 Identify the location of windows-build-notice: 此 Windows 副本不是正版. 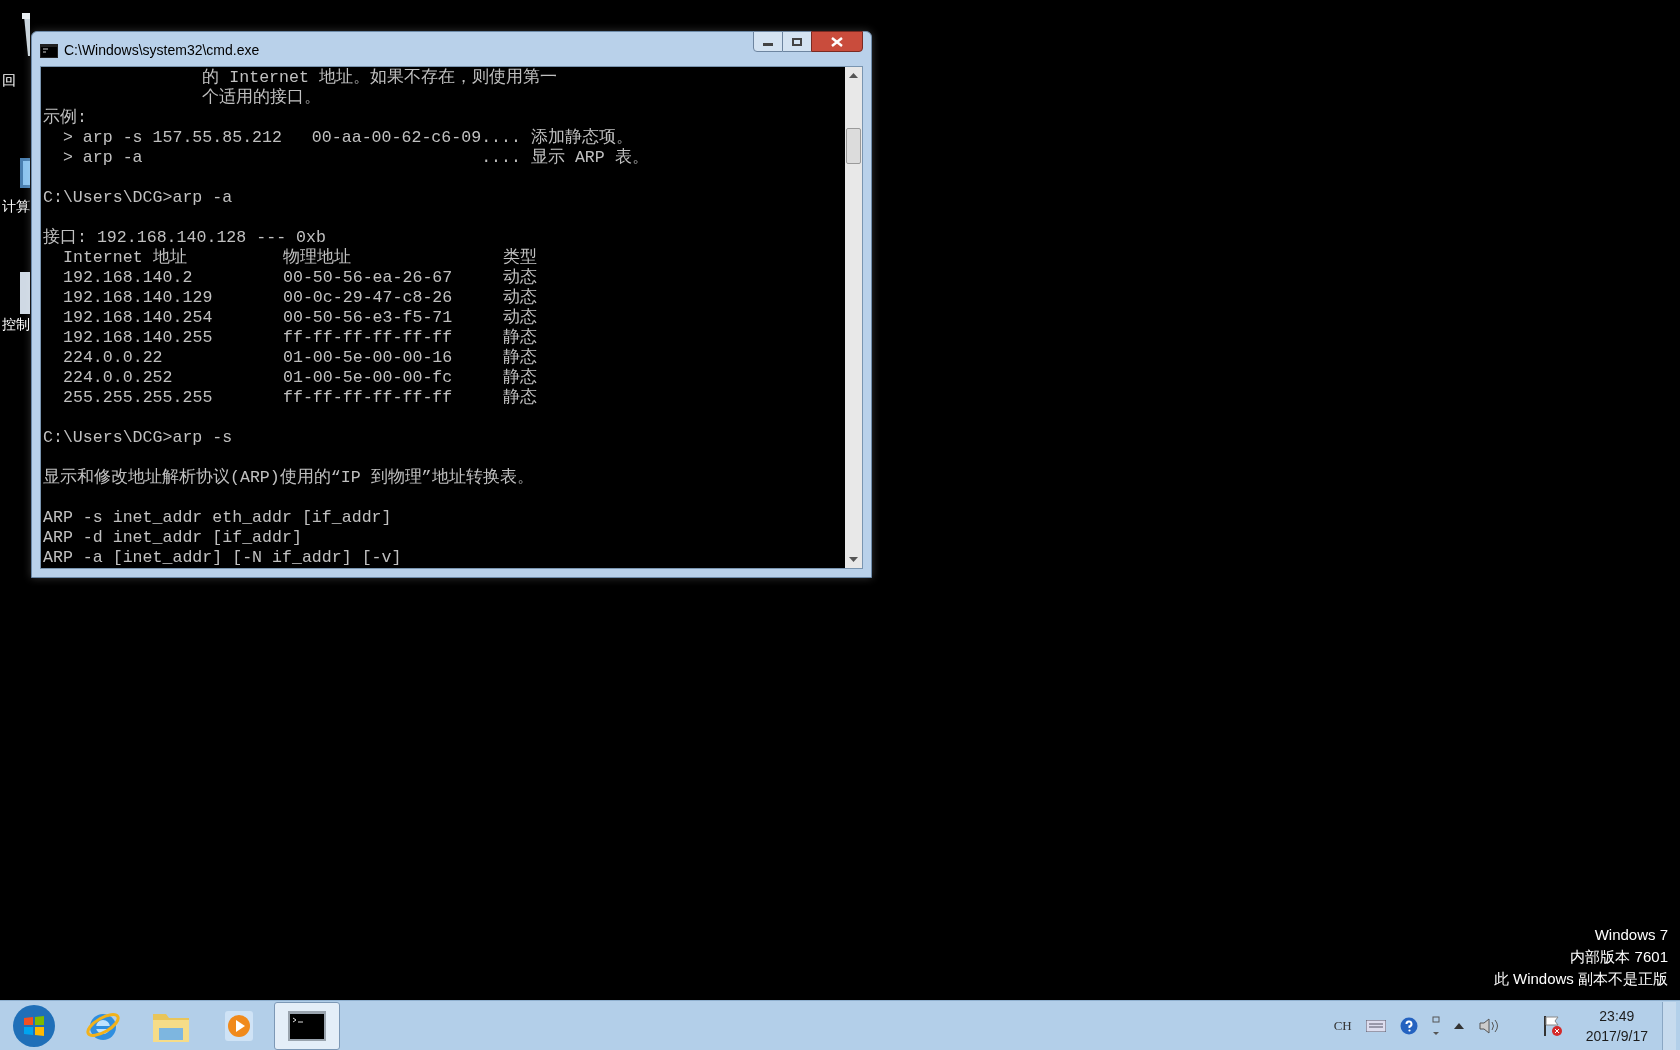
(1580, 979).